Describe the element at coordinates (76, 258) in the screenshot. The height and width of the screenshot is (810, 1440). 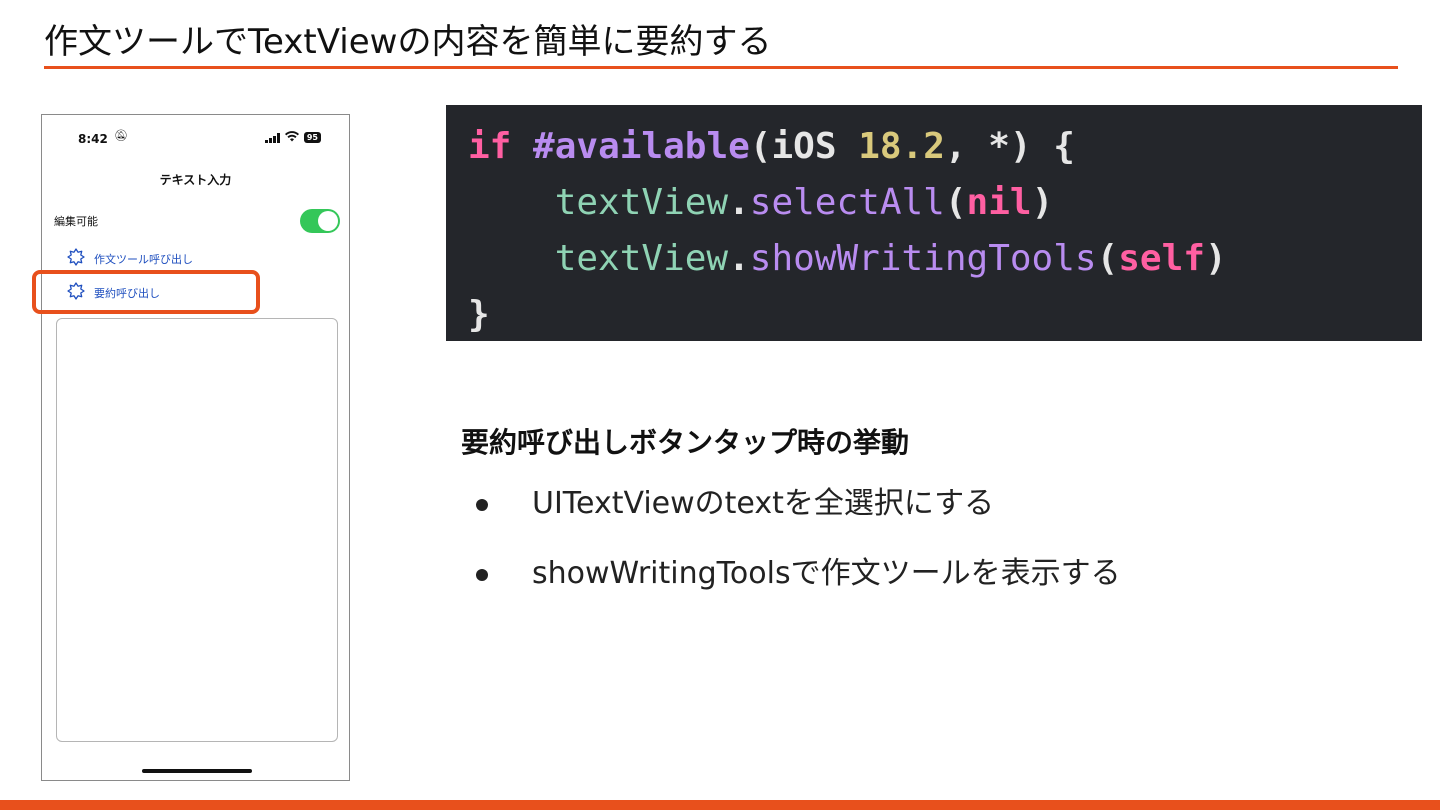
I see `writing-tools-icon` at that location.